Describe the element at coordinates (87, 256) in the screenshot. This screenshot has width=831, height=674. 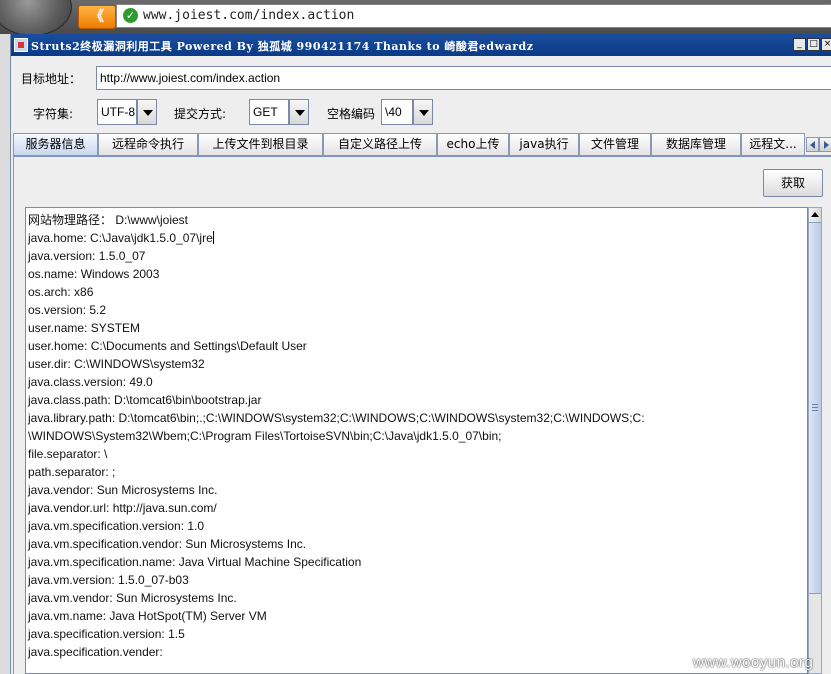
I see `output-line: java.version: 1.5.0_07` at that location.